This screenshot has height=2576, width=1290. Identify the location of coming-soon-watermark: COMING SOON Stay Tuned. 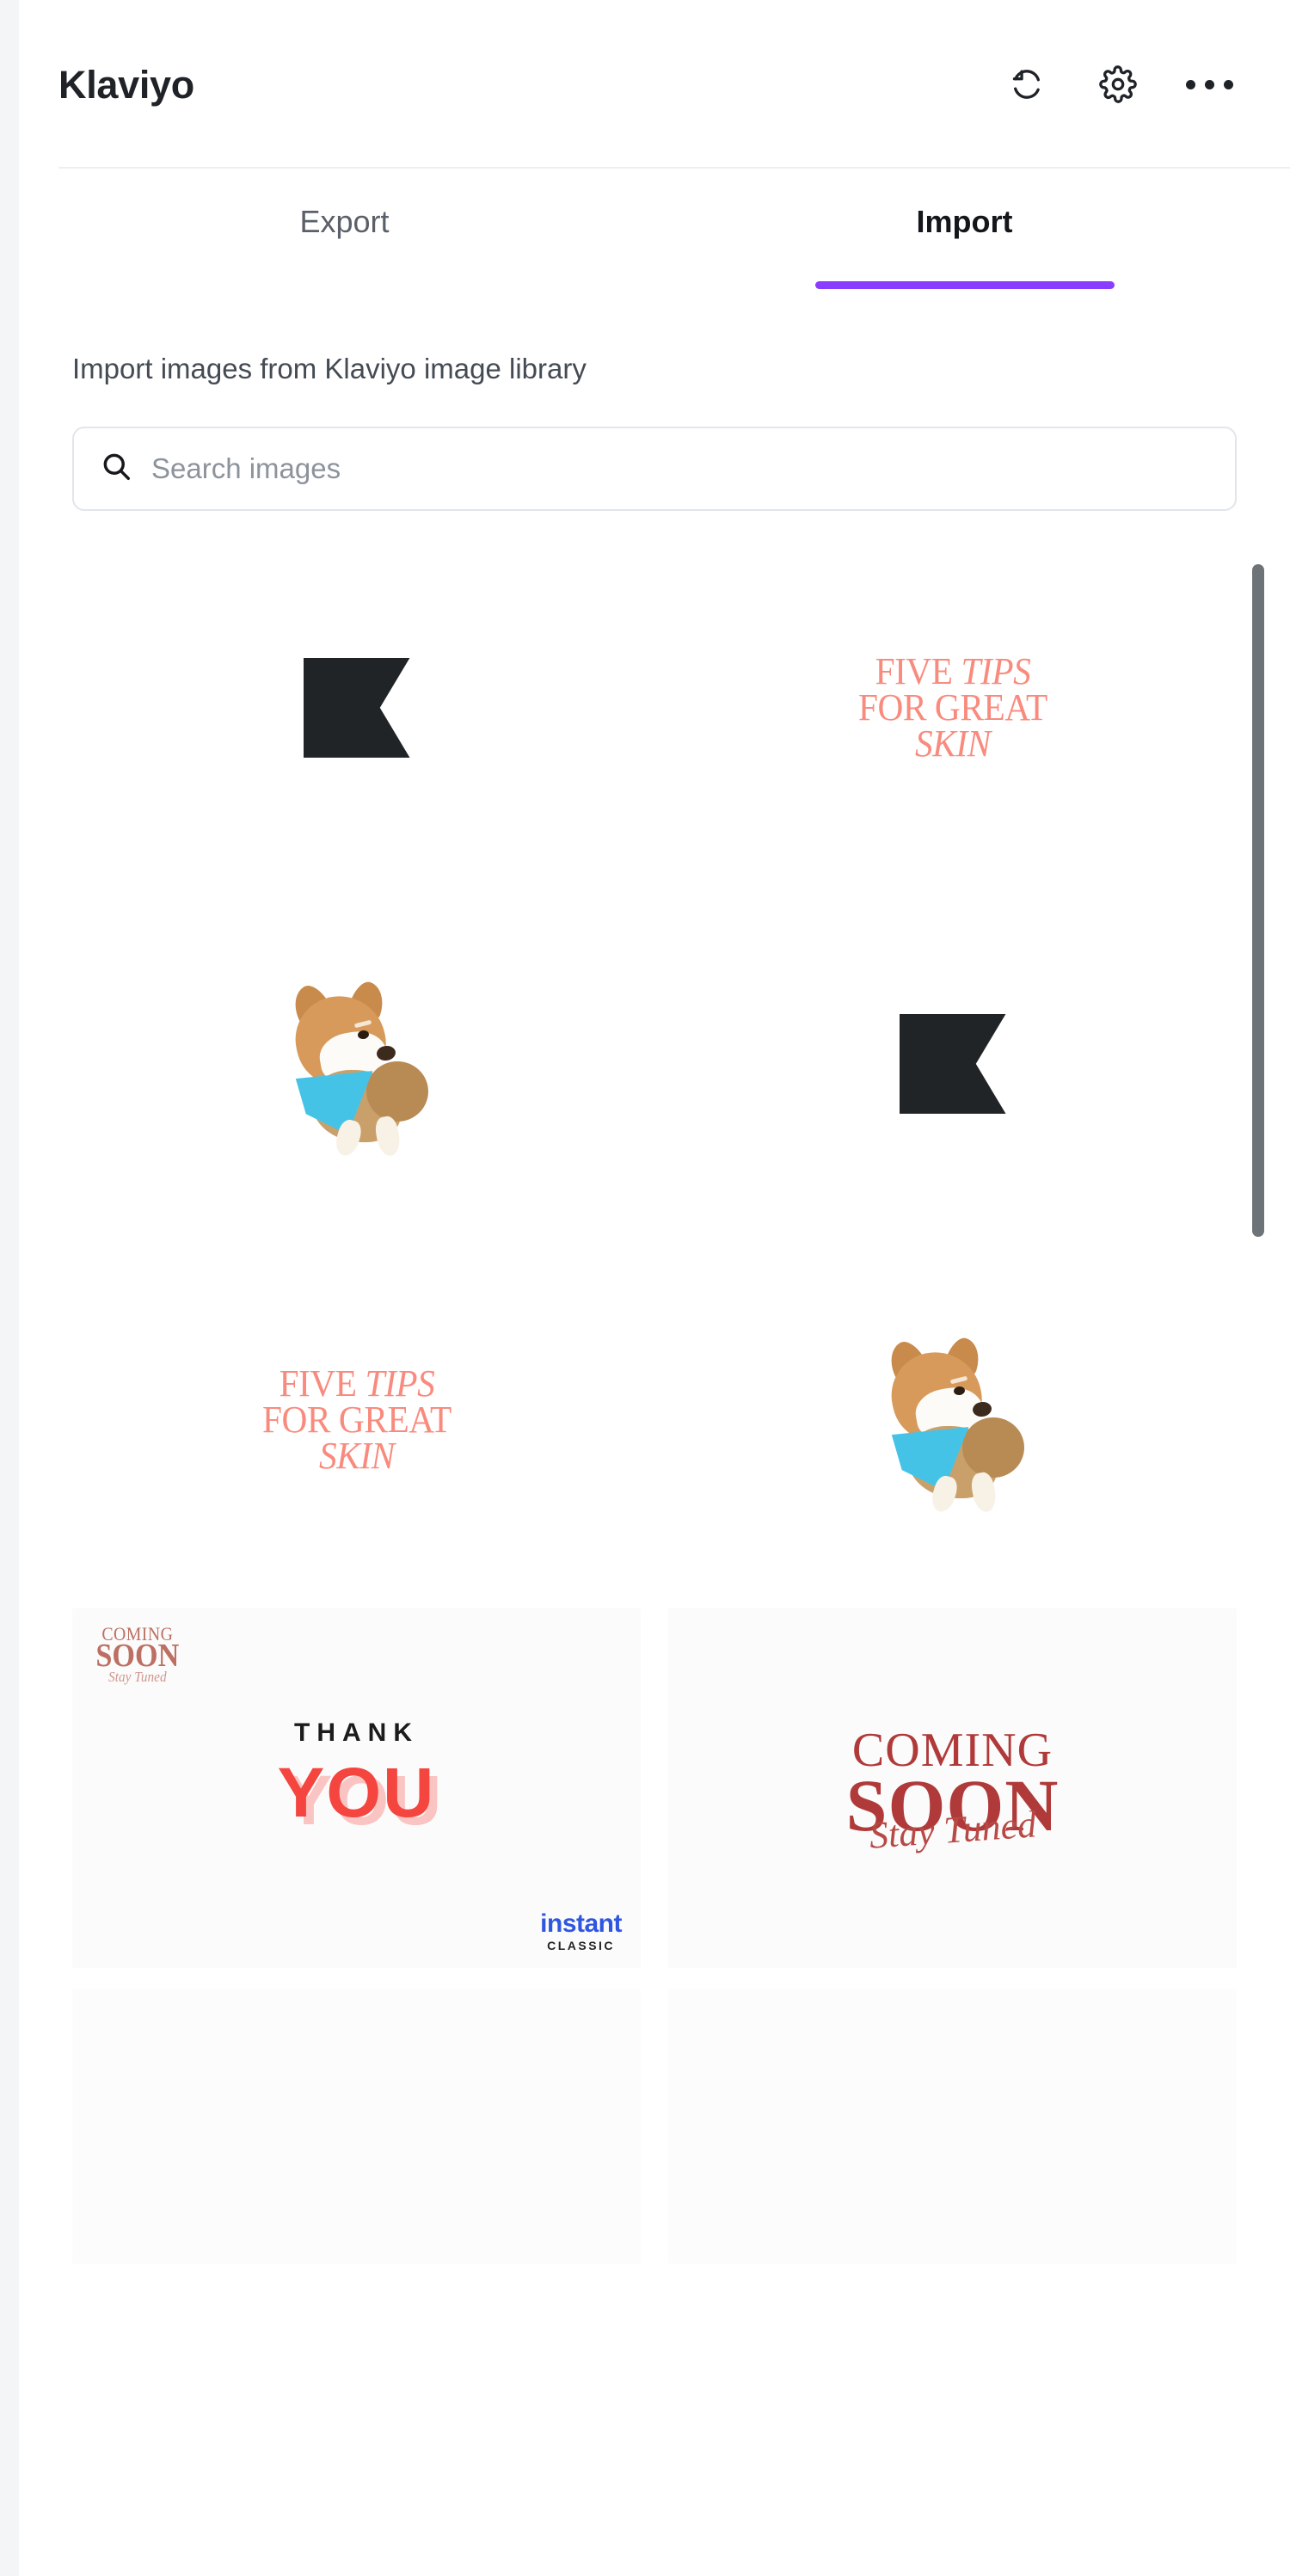
(137, 1654).